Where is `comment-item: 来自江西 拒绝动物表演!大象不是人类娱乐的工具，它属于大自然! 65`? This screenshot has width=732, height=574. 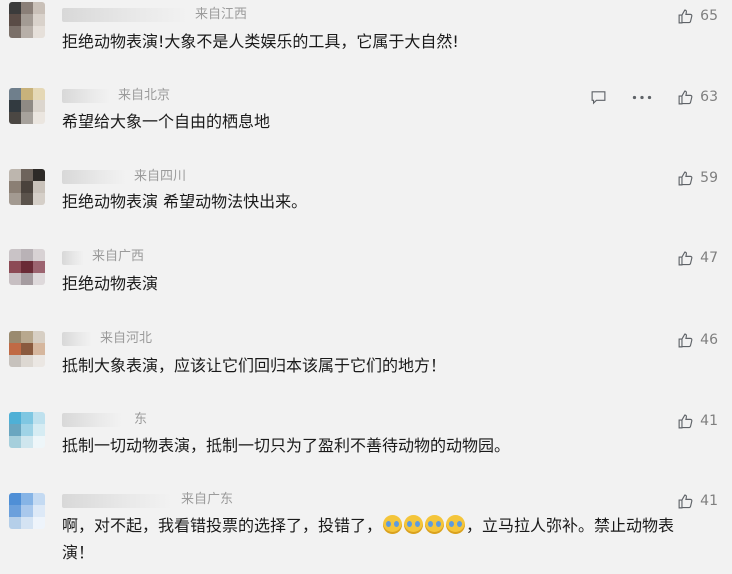
comment-item: 来自江西 拒绝动物表演!大象不是人类娱乐的工具，它属于大自然! 65 is located at coordinates (366, 40).